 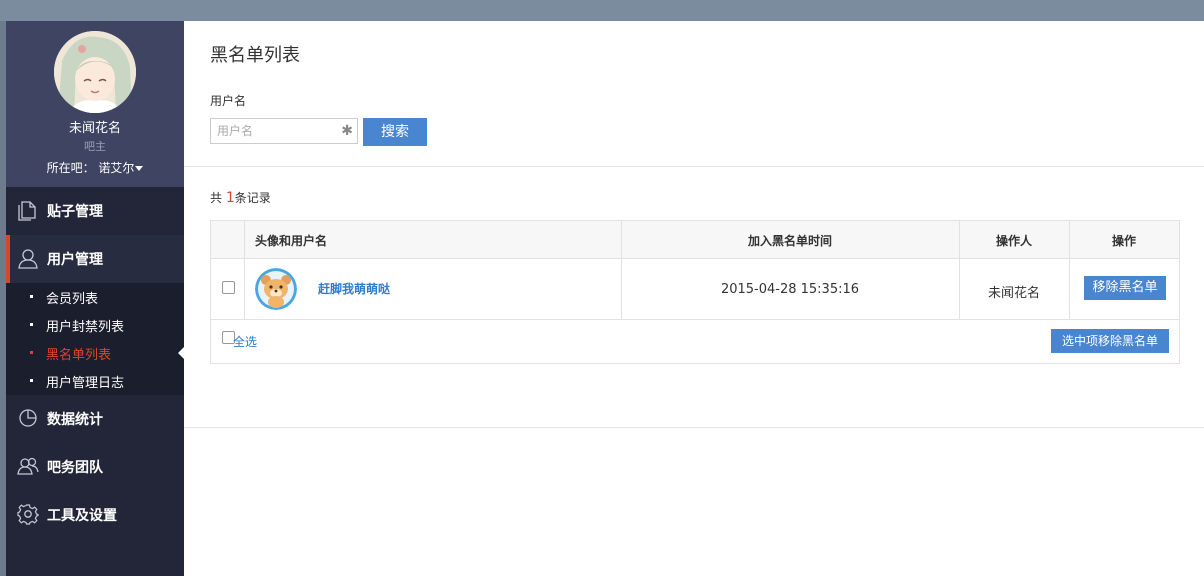 What do you see at coordinates (85, 327) in the screenshot?
I see `subnav-label: 用户封禁列表` at bounding box center [85, 327].